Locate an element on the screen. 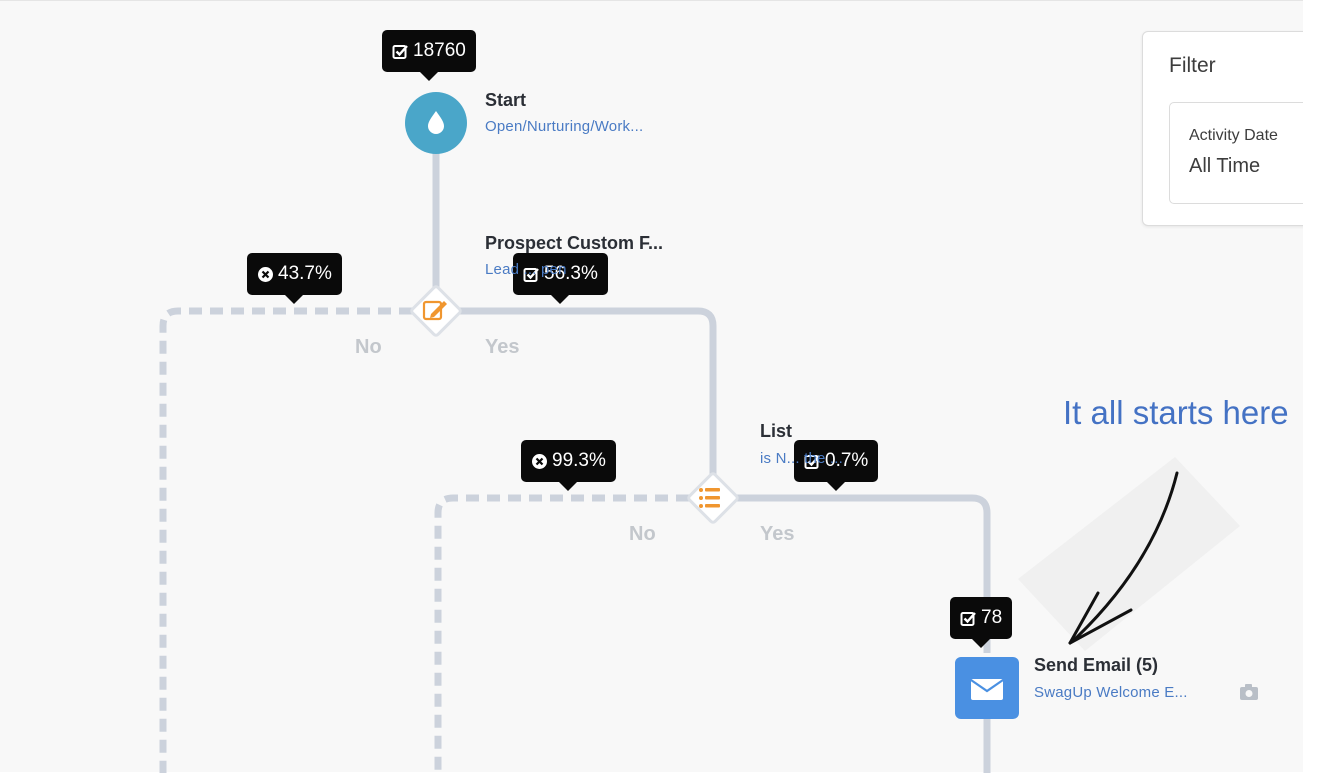 Image resolution: width=1336 pixels, height=773 pixels. rule2-node is located at coordinates (713, 498).